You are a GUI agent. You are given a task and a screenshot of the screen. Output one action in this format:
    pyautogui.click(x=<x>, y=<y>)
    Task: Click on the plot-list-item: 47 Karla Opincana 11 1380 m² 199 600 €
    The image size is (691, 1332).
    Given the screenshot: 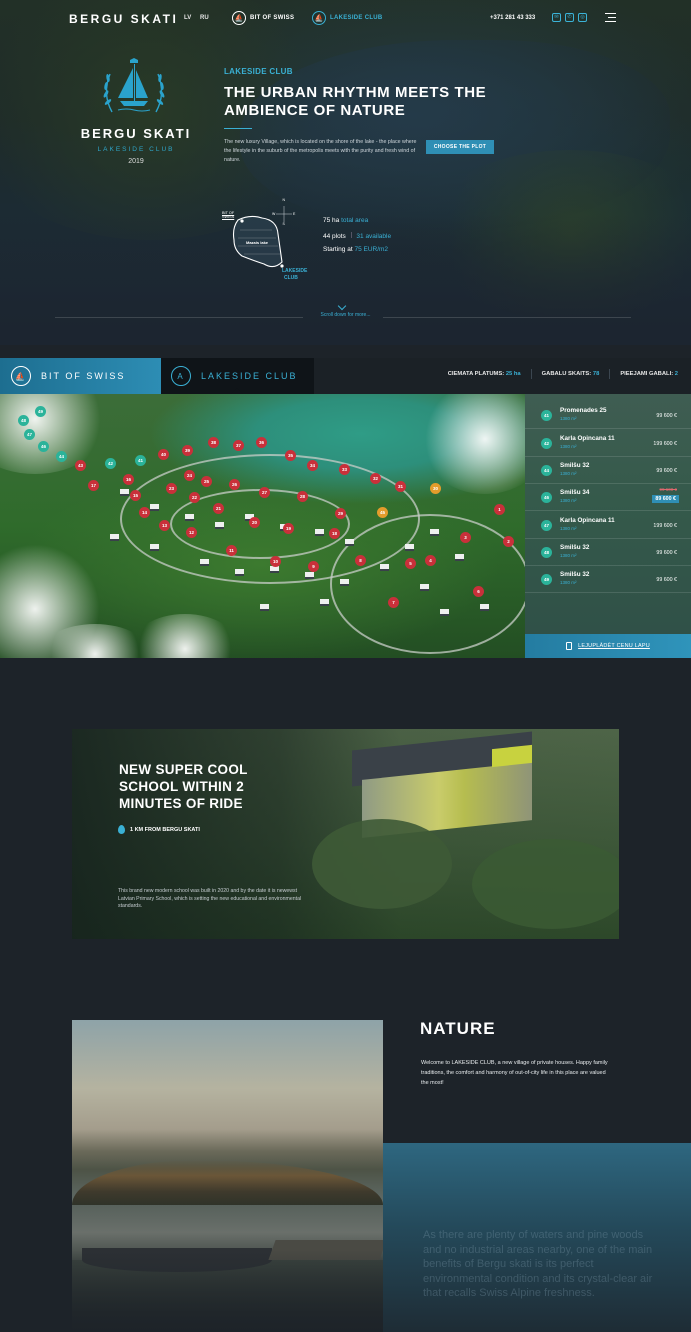 What is the action you would take?
    pyautogui.click(x=608, y=526)
    